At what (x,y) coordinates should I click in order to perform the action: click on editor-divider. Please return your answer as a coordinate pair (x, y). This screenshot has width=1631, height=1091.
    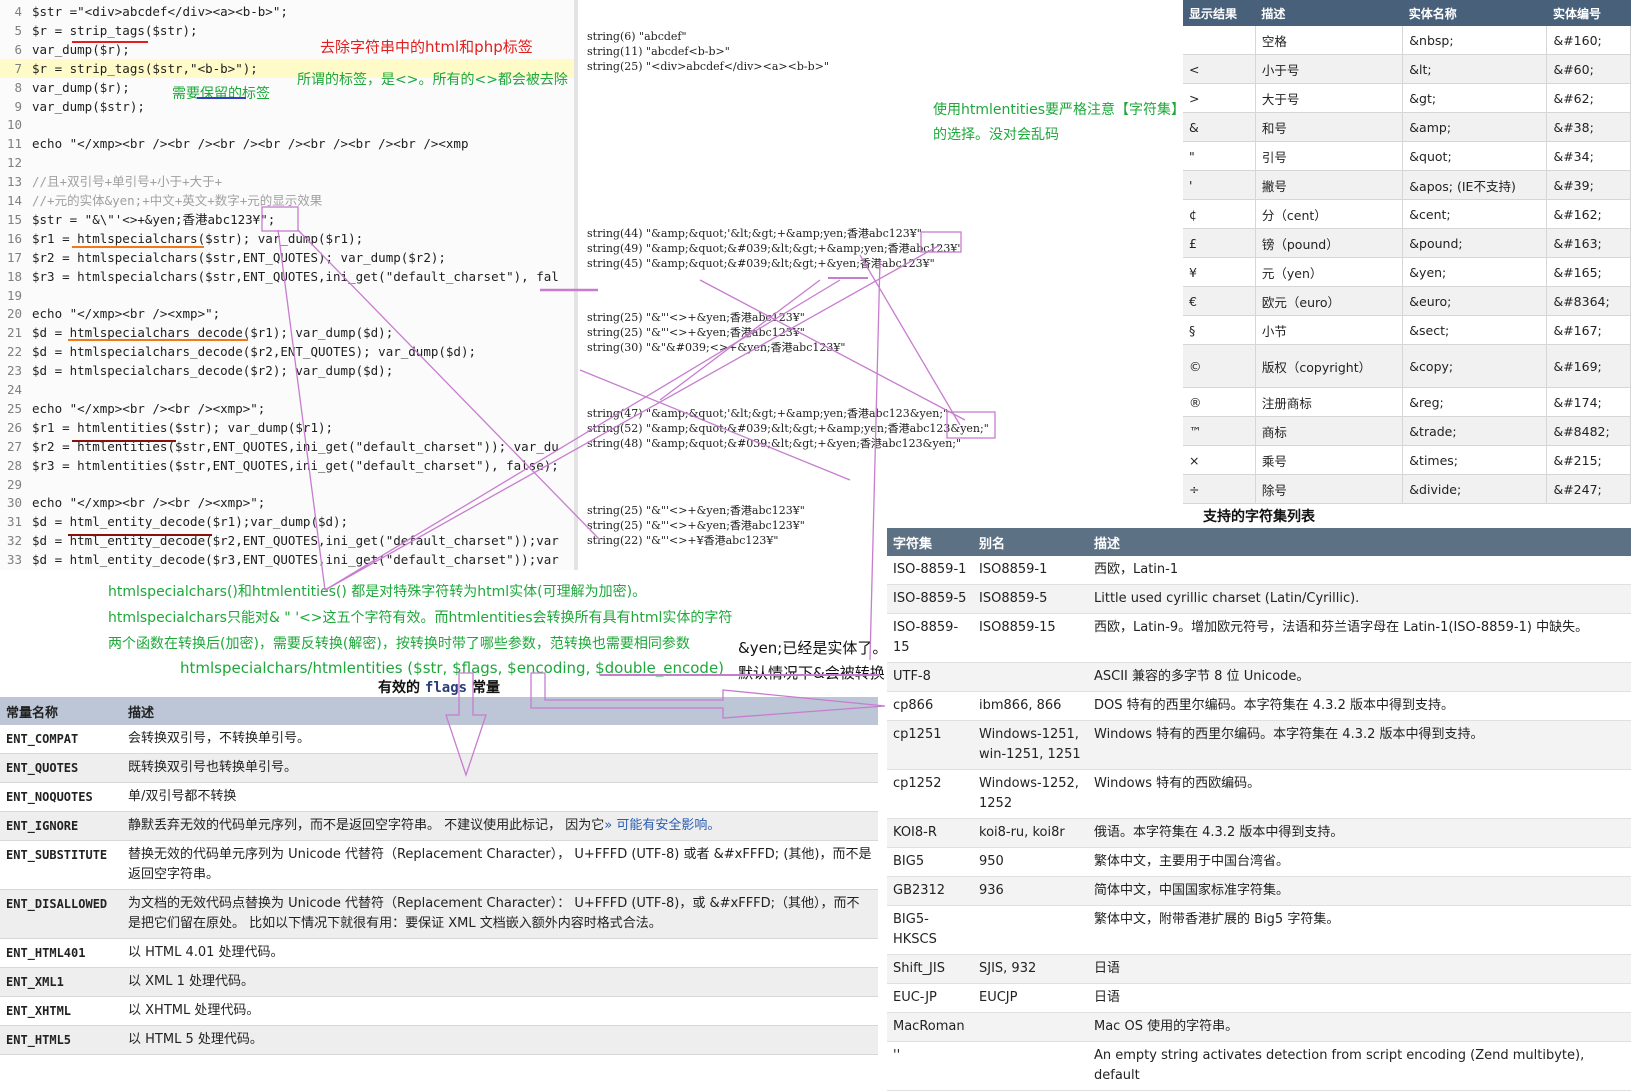
    Looking at the image, I should click on (576, 285).